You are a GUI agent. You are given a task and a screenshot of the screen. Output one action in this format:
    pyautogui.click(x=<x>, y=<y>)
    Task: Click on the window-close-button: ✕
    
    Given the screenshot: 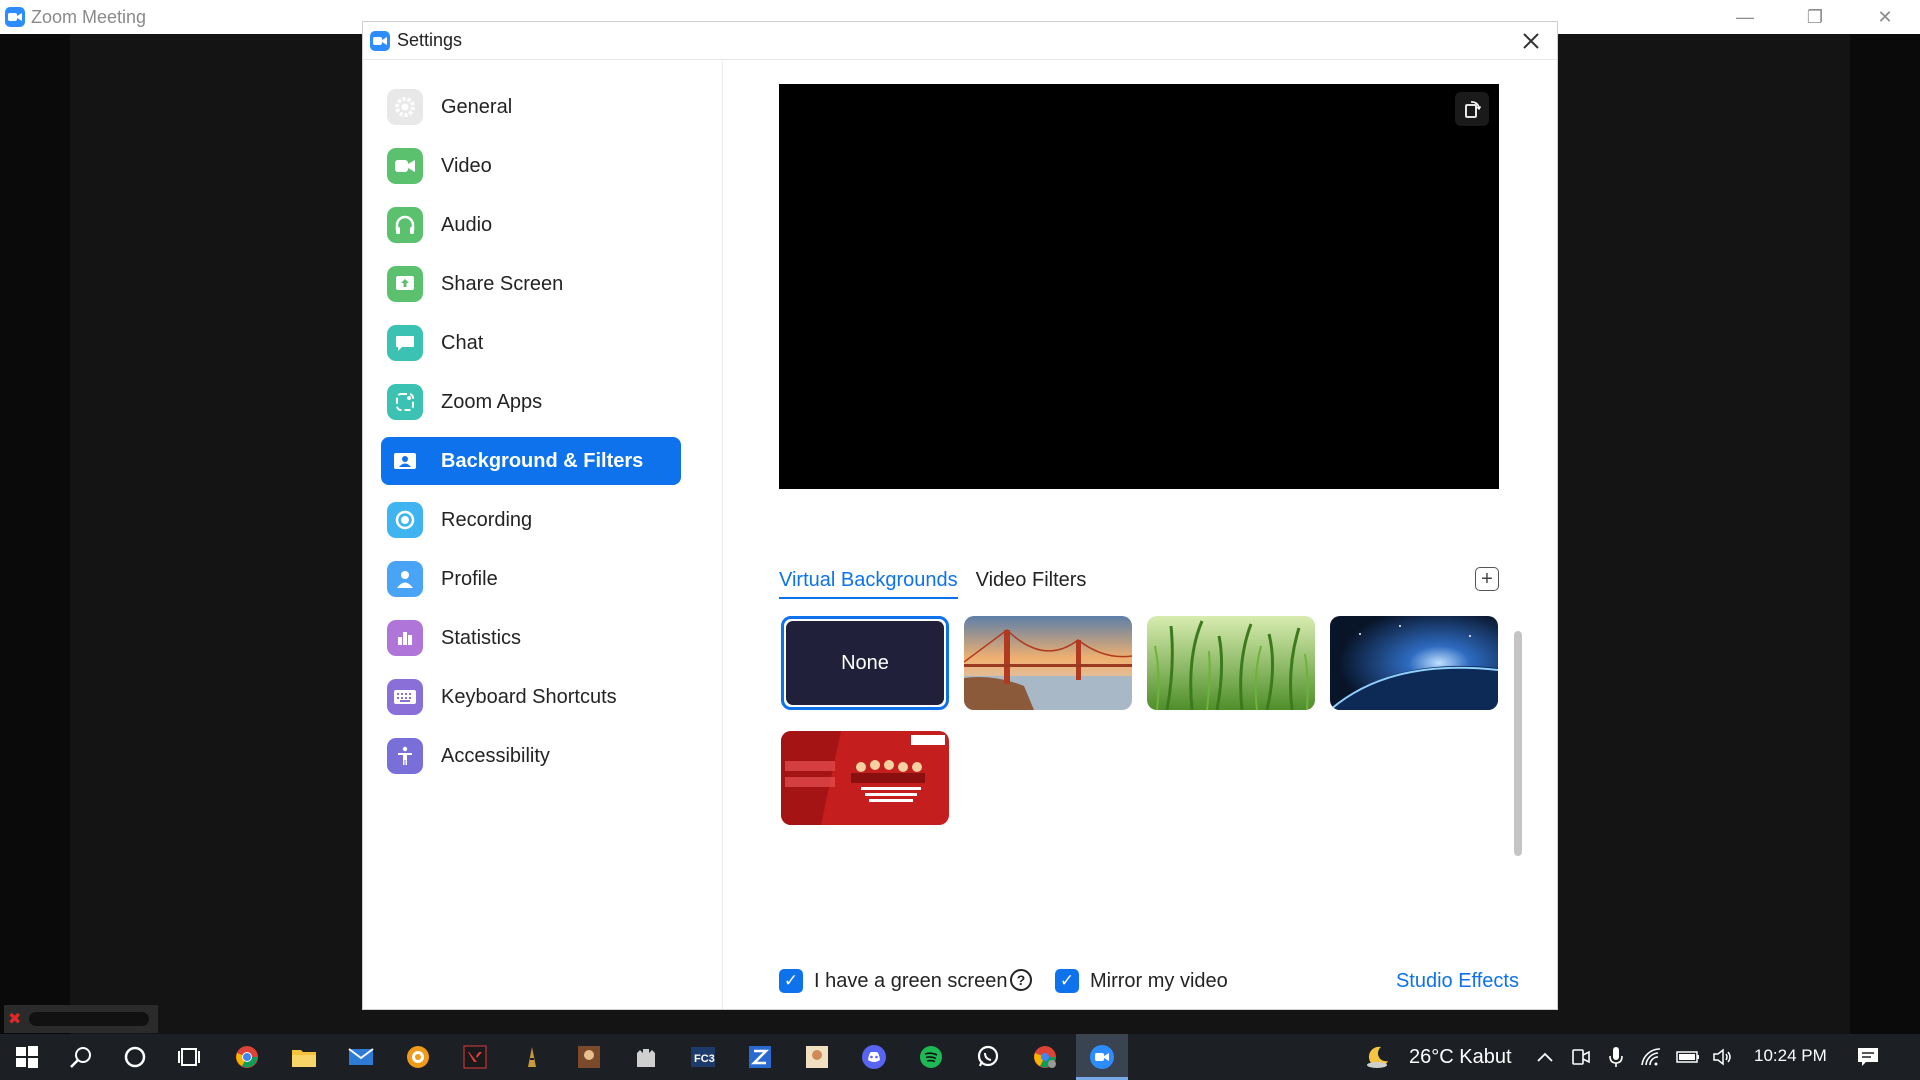 What is the action you would take?
    pyautogui.click(x=1885, y=17)
    